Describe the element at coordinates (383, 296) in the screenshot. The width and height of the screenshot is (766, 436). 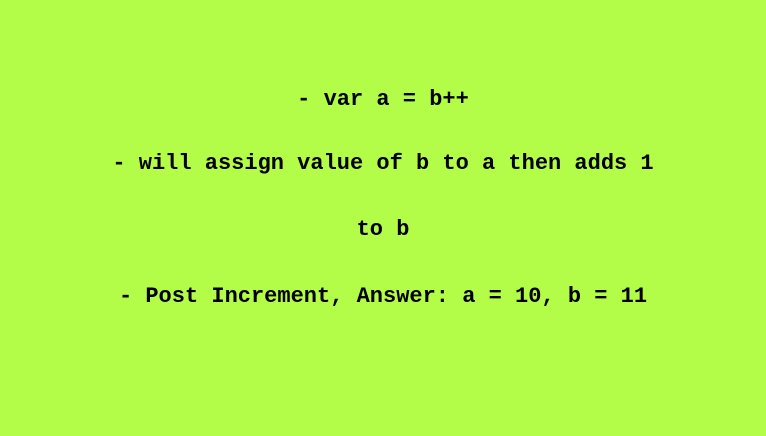
I see `answer-line: - Post Increment, Answer: a = 10, b = 11` at that location.